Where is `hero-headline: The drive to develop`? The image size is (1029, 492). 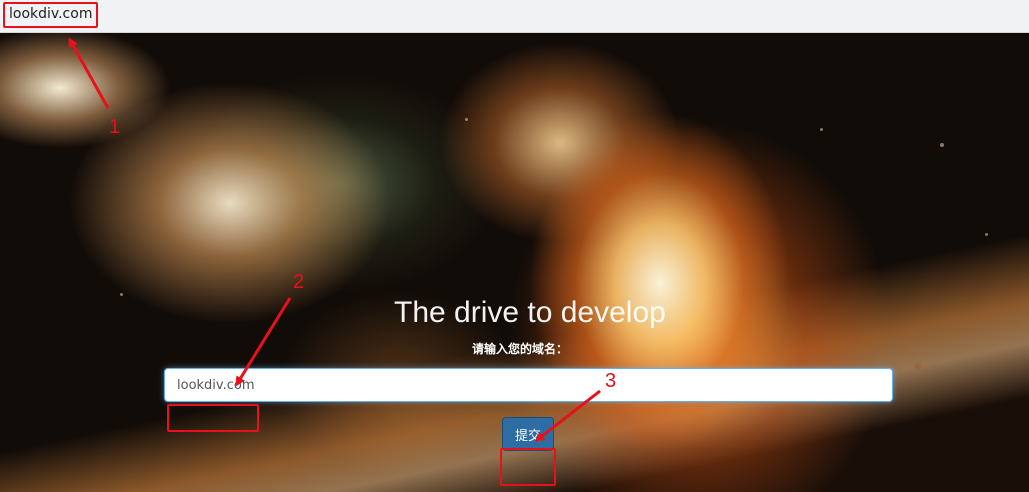
hero-headline: The drive to develop is located at coordinates (530, 312).